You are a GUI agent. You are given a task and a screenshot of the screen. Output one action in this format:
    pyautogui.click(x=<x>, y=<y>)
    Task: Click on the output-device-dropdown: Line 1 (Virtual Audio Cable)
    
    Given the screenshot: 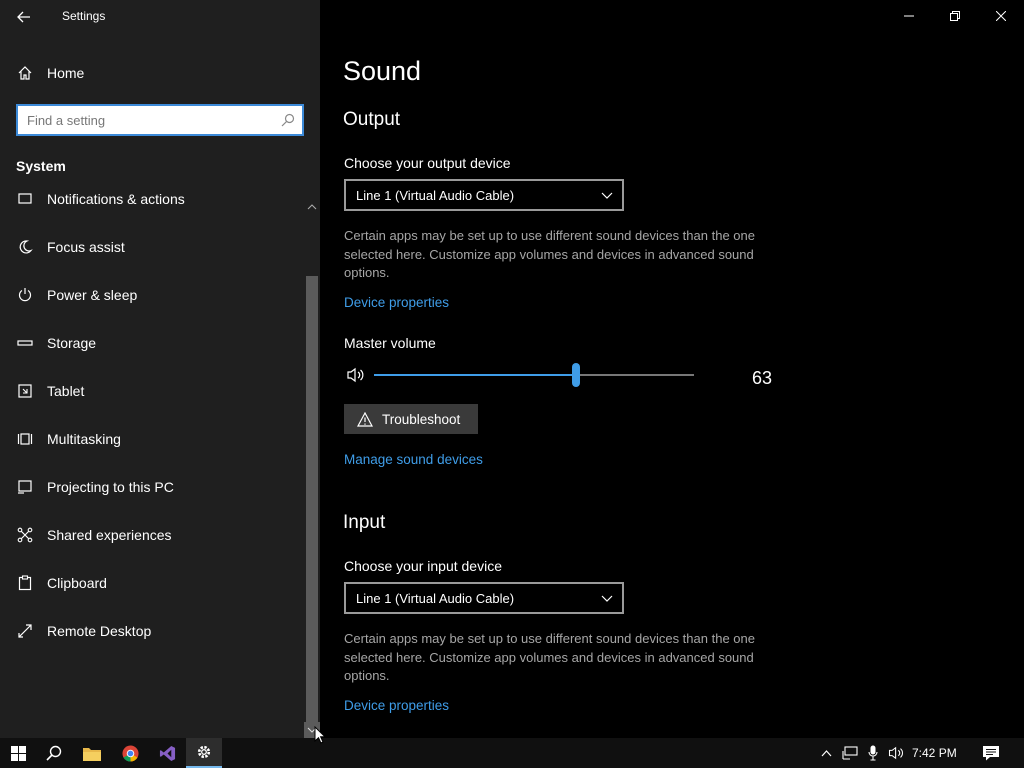 What is the action you would take?
    pyautogui.click(x=484, y=195)
    